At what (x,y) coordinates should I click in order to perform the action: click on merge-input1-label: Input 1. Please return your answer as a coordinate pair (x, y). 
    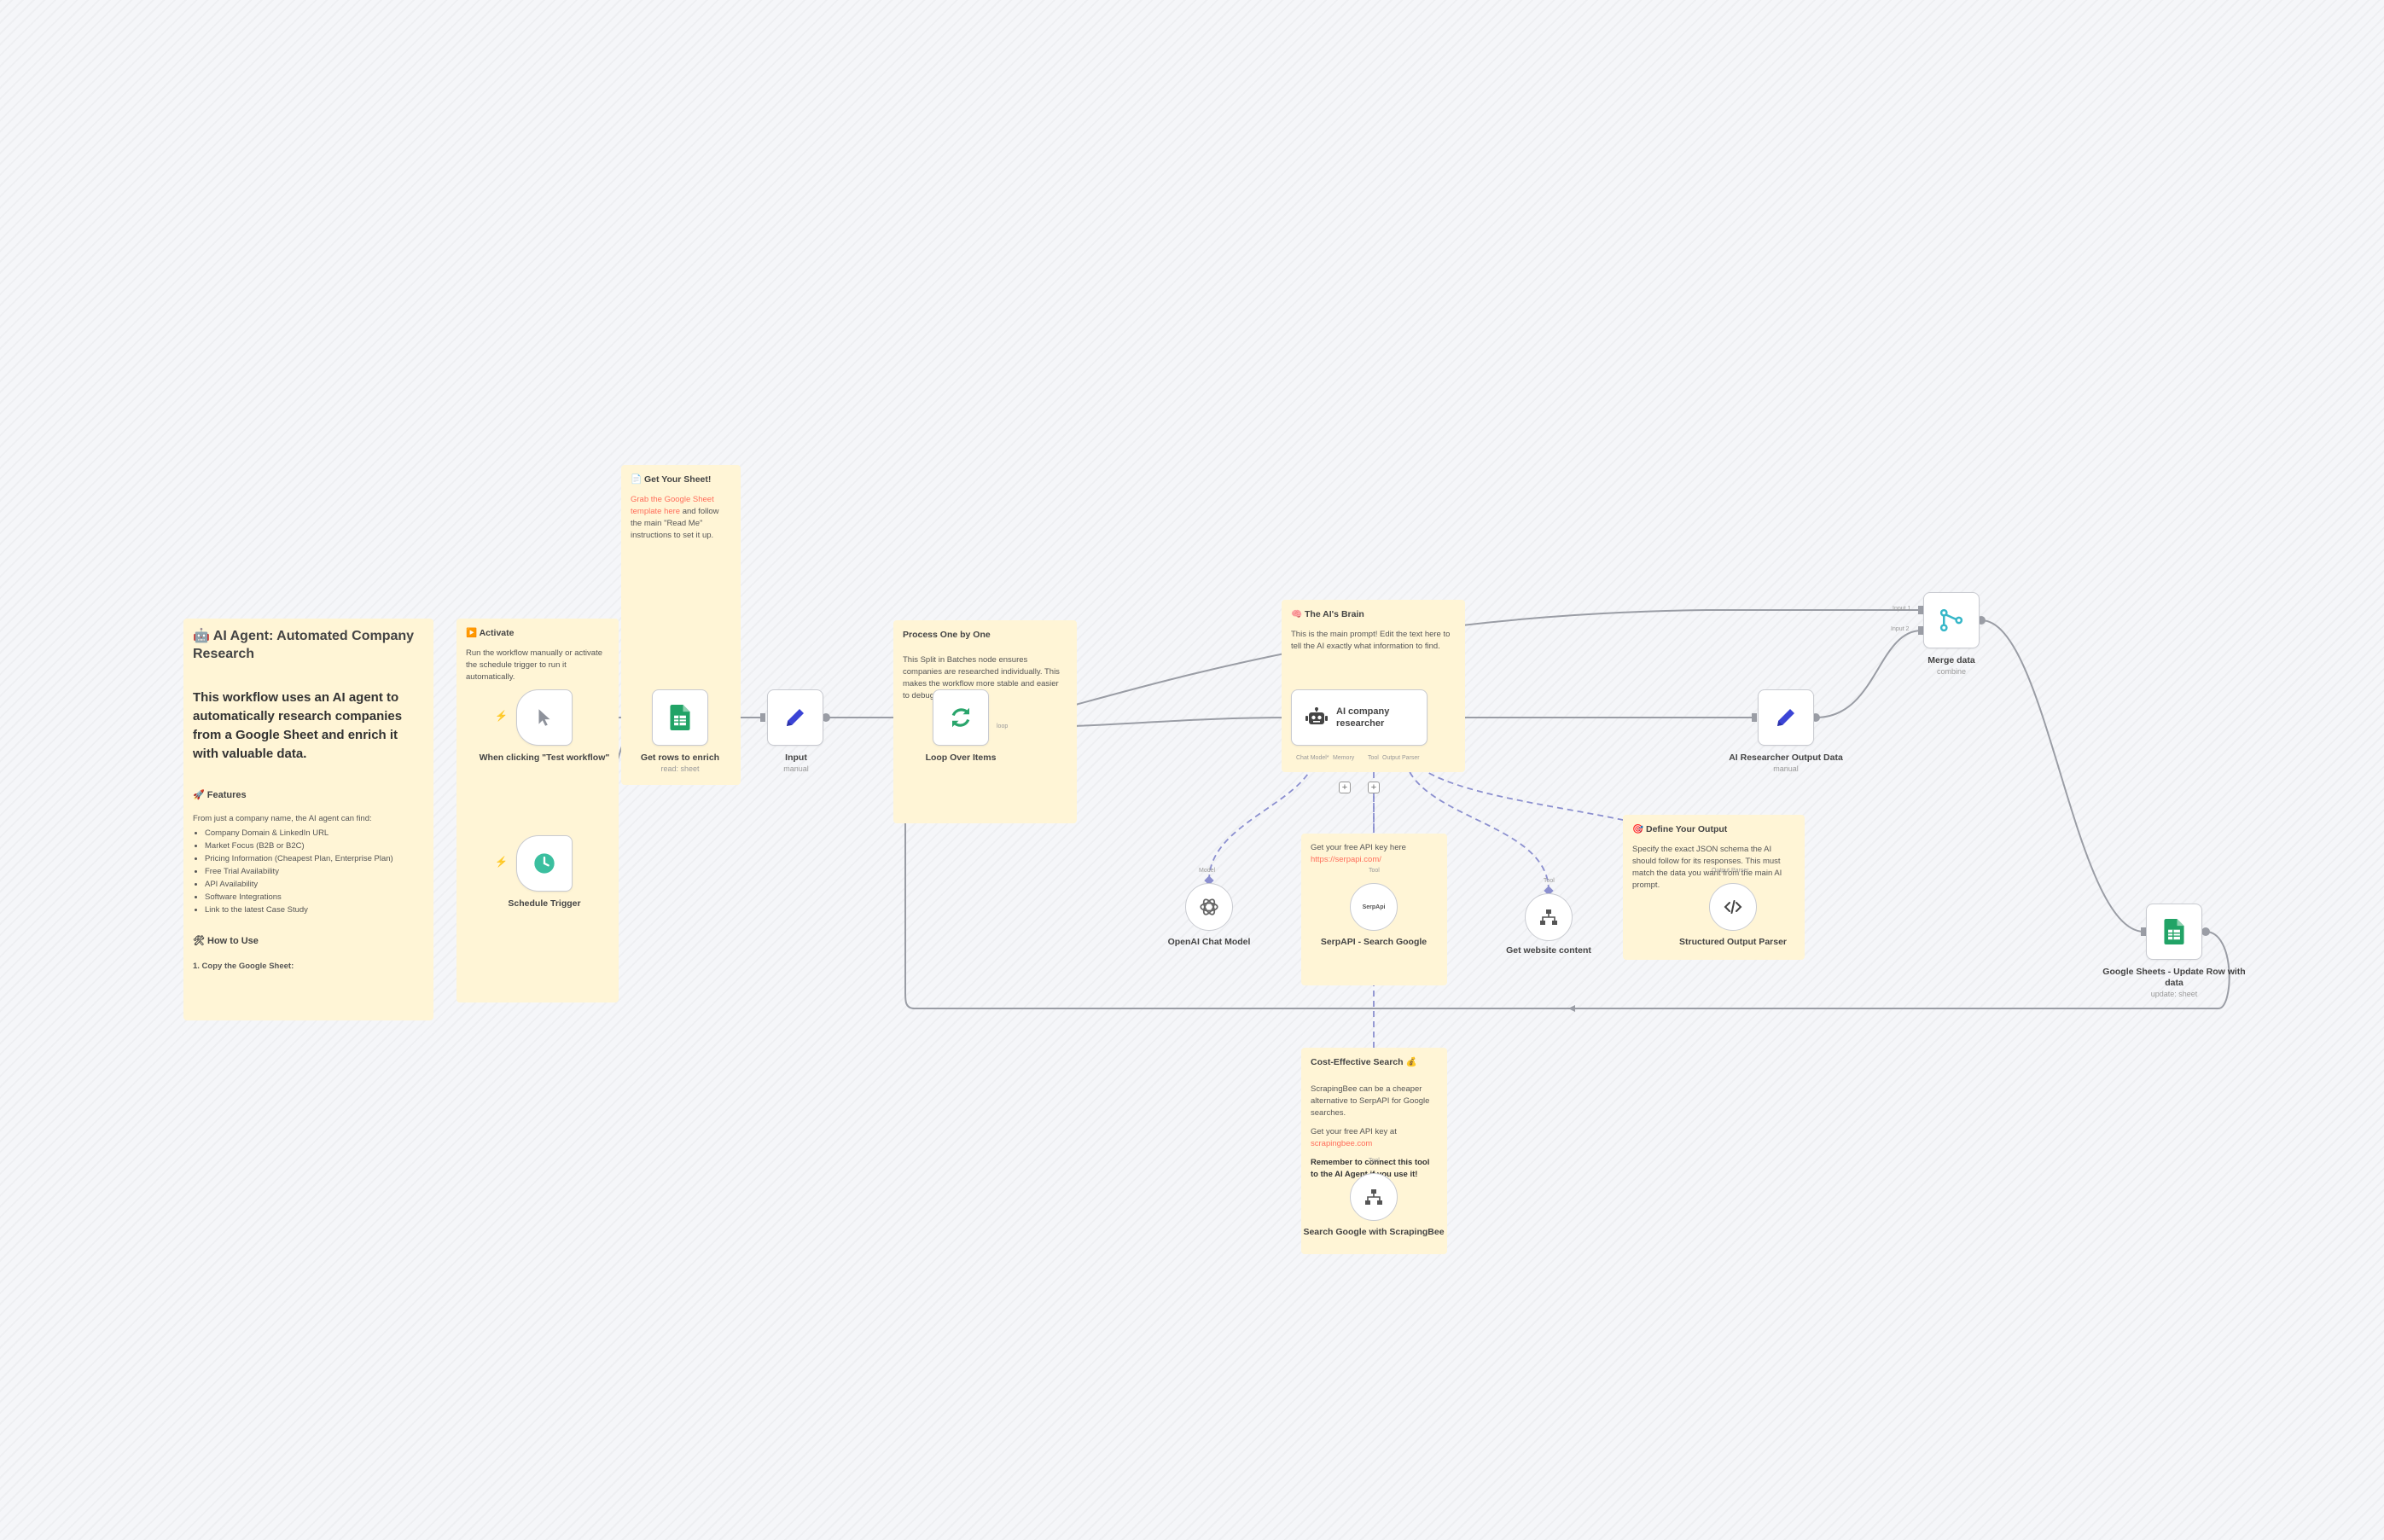
    Looking at the image, I should click on (1902, 609).